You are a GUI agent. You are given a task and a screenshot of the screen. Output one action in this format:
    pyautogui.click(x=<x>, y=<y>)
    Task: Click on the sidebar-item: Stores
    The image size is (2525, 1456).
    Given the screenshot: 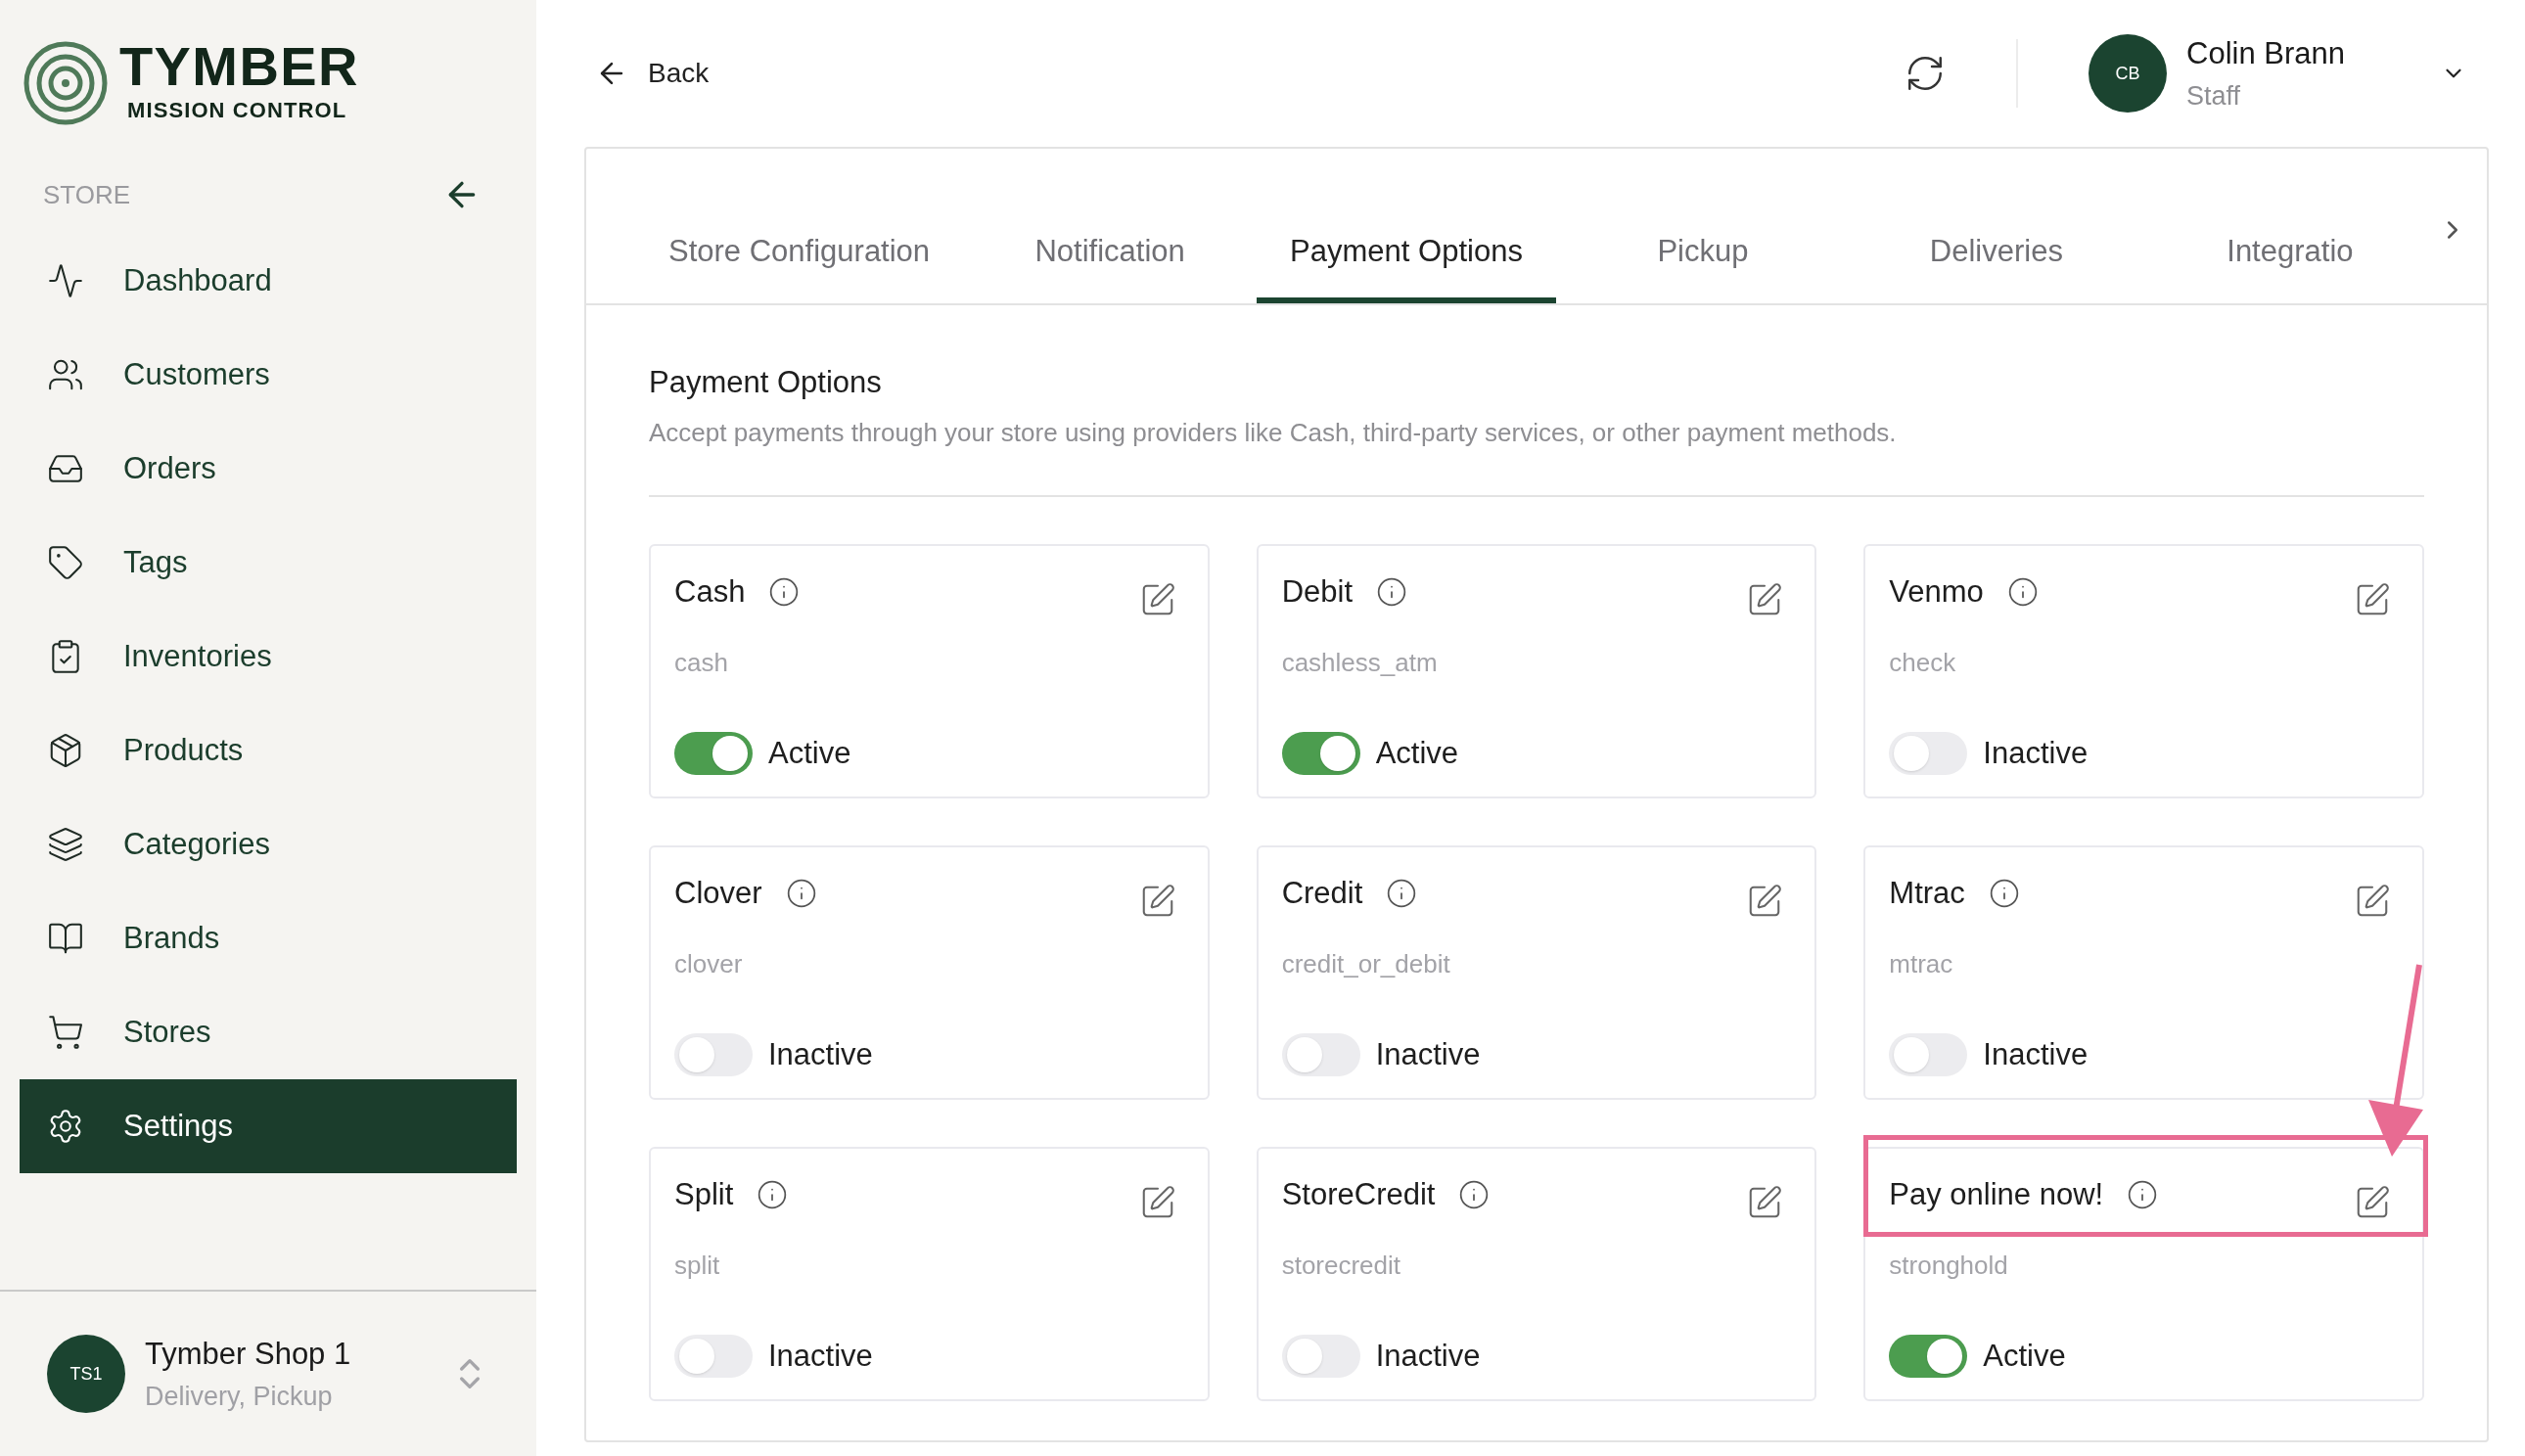 What is the action you would take?
    pyautogui.click(x=268, y=1032)
    